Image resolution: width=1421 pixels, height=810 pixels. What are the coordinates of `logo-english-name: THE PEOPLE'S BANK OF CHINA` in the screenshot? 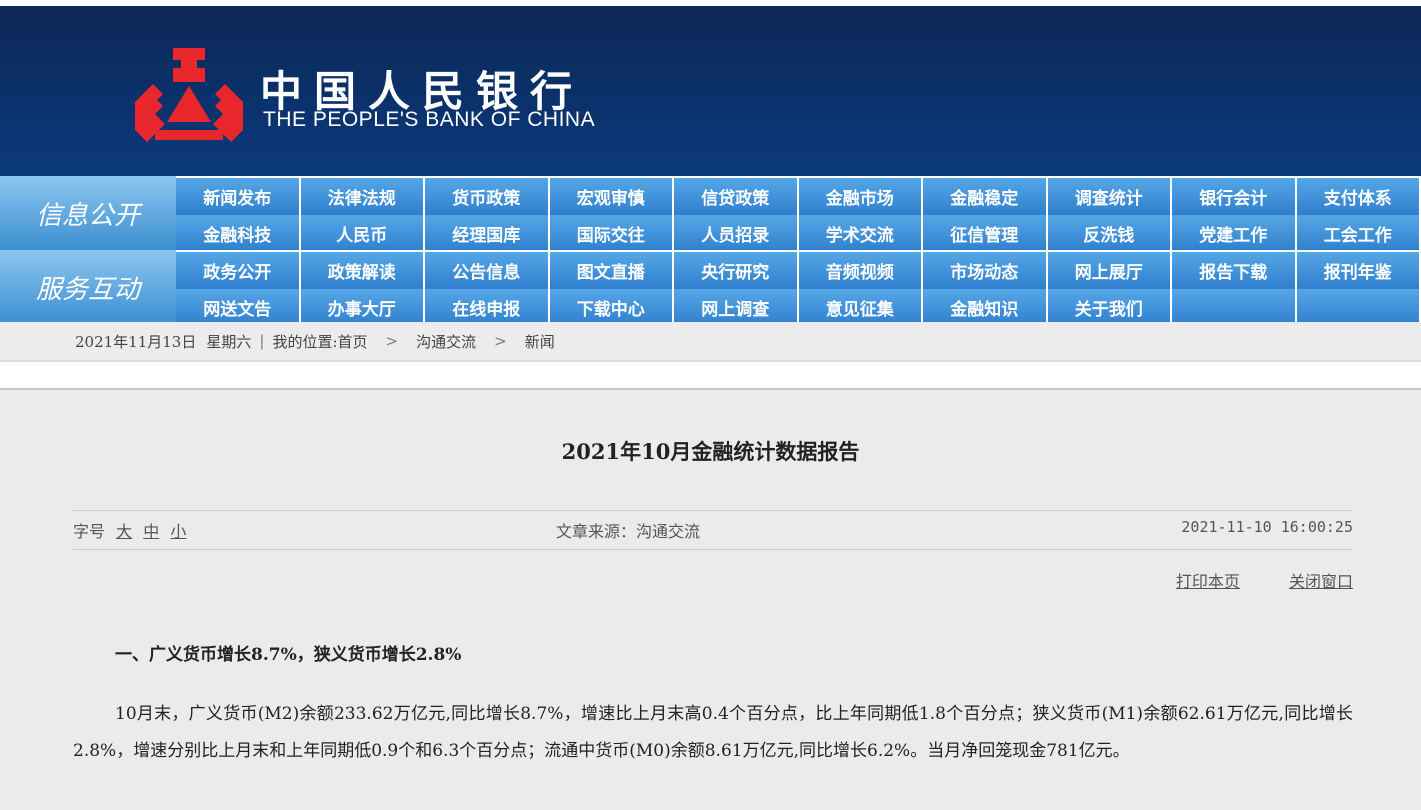 It's located at (429, 119).